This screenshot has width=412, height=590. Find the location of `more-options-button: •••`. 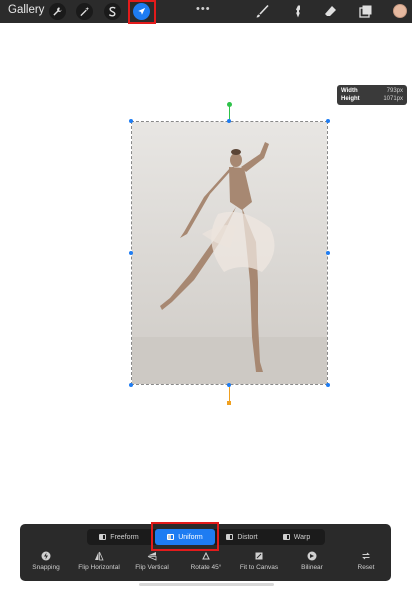

more-options-button: ••• is located at coordinates (203, 9).